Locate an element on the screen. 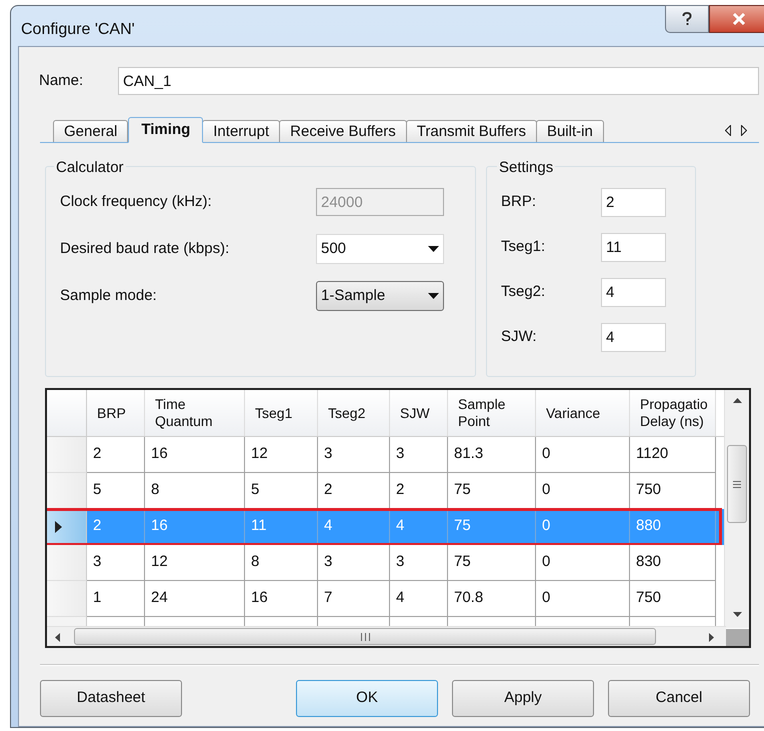 Image resolution: width=764 pixels, height=731 pixels. field-label: Desired baud rate (kbps): is located at coordinates (145, 248).